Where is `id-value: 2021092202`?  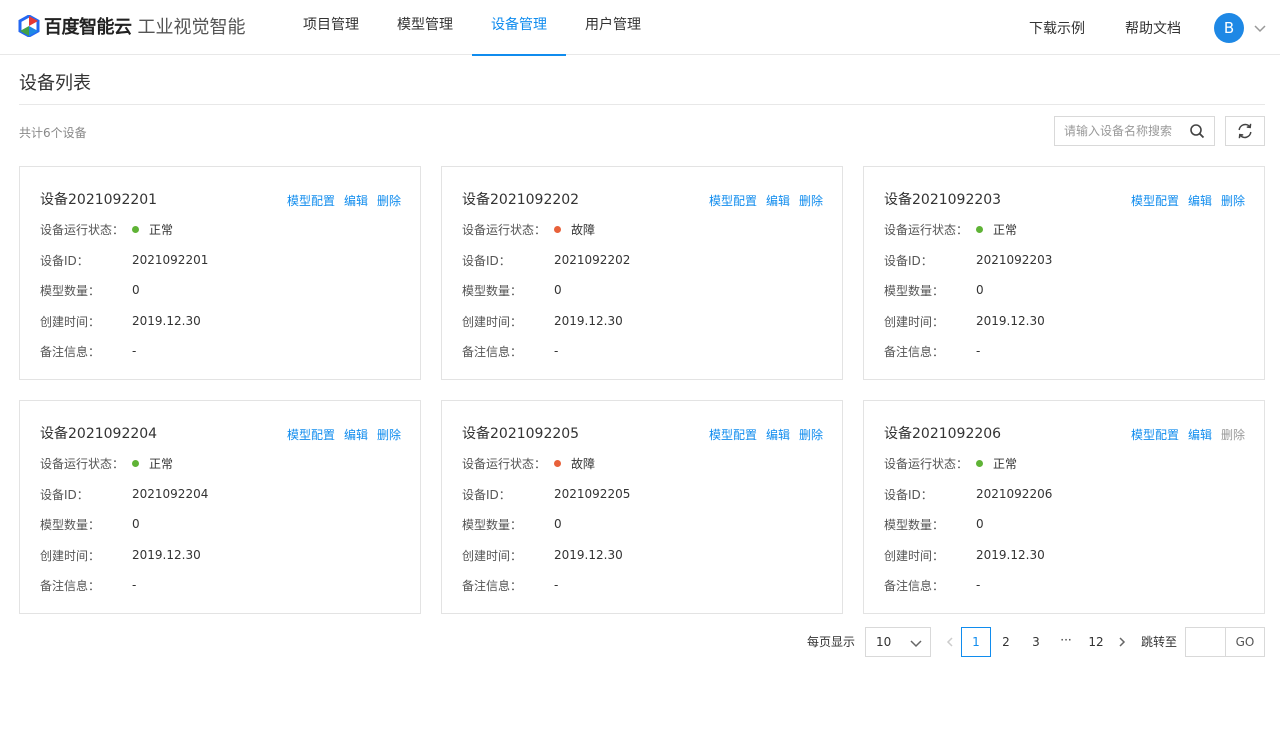
id-value: 2021092202 is located at coordinates (592, 260).